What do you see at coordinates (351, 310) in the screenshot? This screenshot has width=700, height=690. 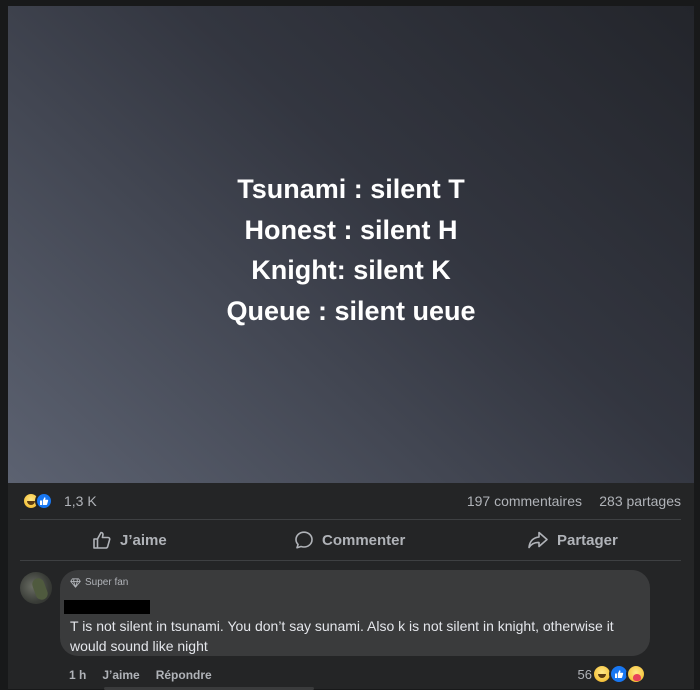 I see `post-image-line: Queue : silent ueue` at bounding box center [351, 310].